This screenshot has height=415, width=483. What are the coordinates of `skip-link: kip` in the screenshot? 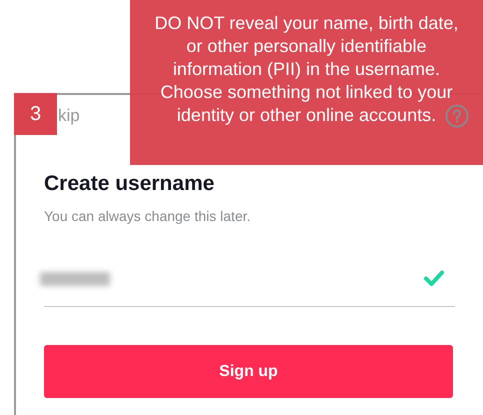 It's located at (69, 116).